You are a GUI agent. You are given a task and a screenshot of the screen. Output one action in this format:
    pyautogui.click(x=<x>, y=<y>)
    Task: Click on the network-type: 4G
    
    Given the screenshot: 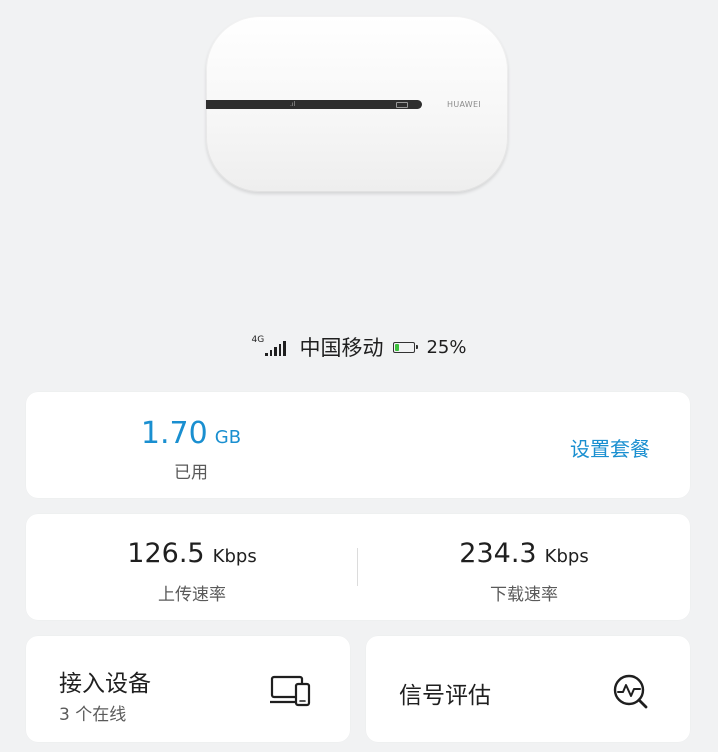 What is the action you would take?
    pyautogui.click(x=258, y=340)
    